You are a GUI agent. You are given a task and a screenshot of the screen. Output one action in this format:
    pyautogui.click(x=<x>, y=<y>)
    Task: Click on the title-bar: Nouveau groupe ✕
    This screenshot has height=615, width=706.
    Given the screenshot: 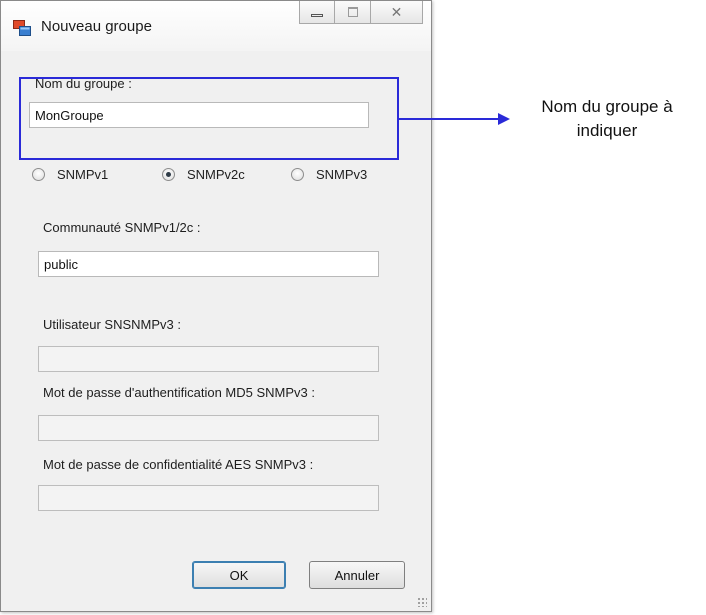 What is the action you would take?
    pyautogui.click(x=216, y=26)
    